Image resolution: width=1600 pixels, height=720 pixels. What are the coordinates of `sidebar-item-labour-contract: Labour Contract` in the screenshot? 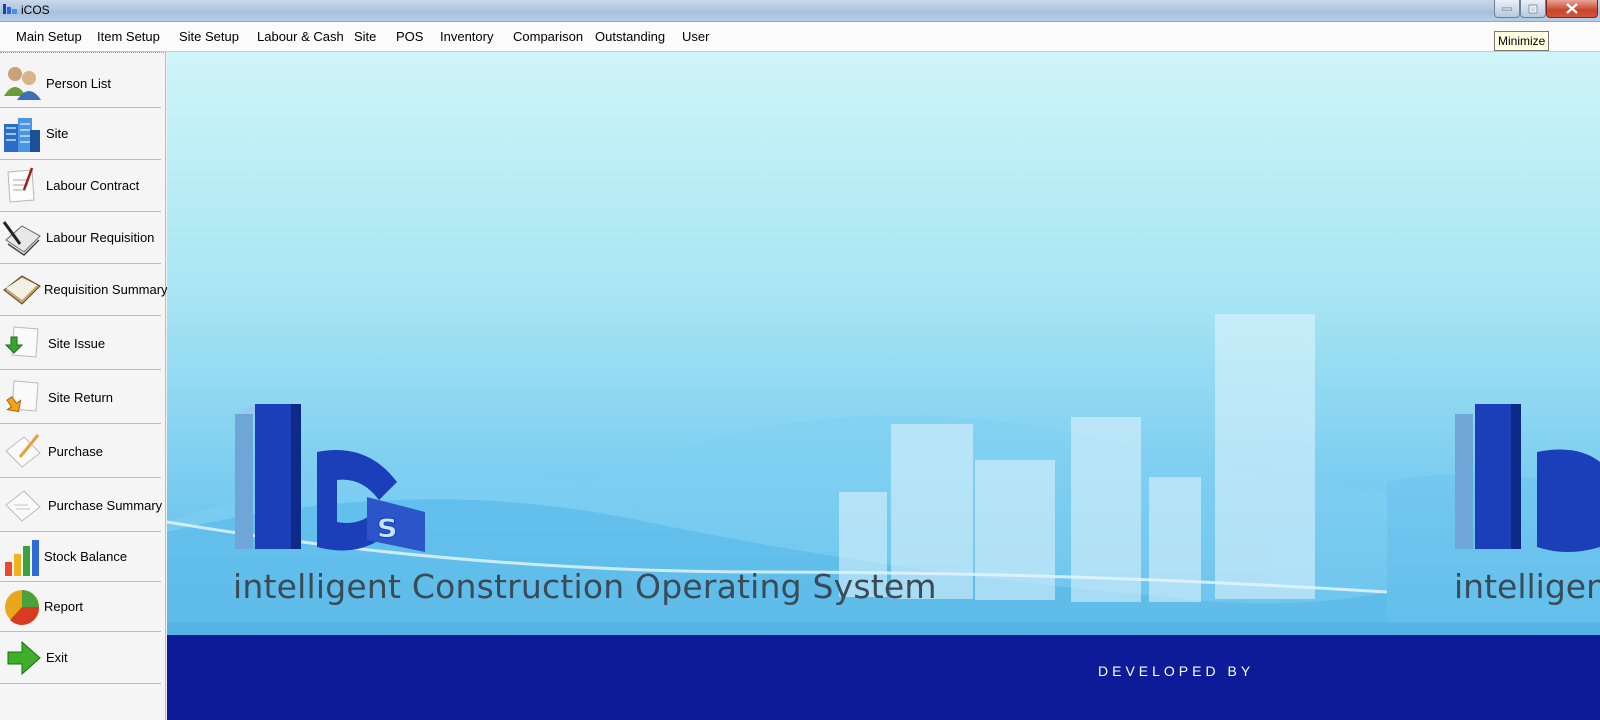 It's located at (80, 186).